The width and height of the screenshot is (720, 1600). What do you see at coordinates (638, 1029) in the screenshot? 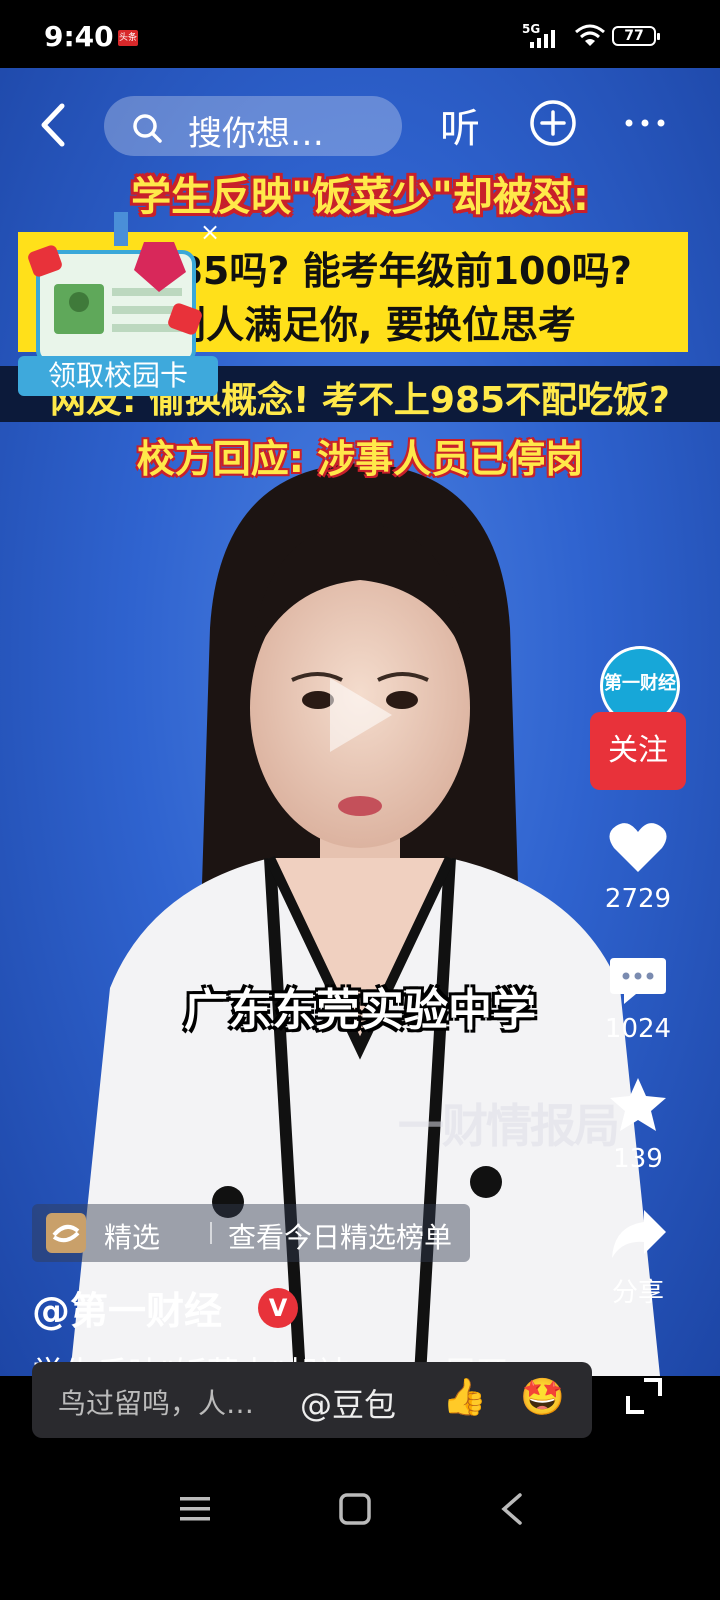
I see `comment-count: 1024` at bounding box center [638, 1029].